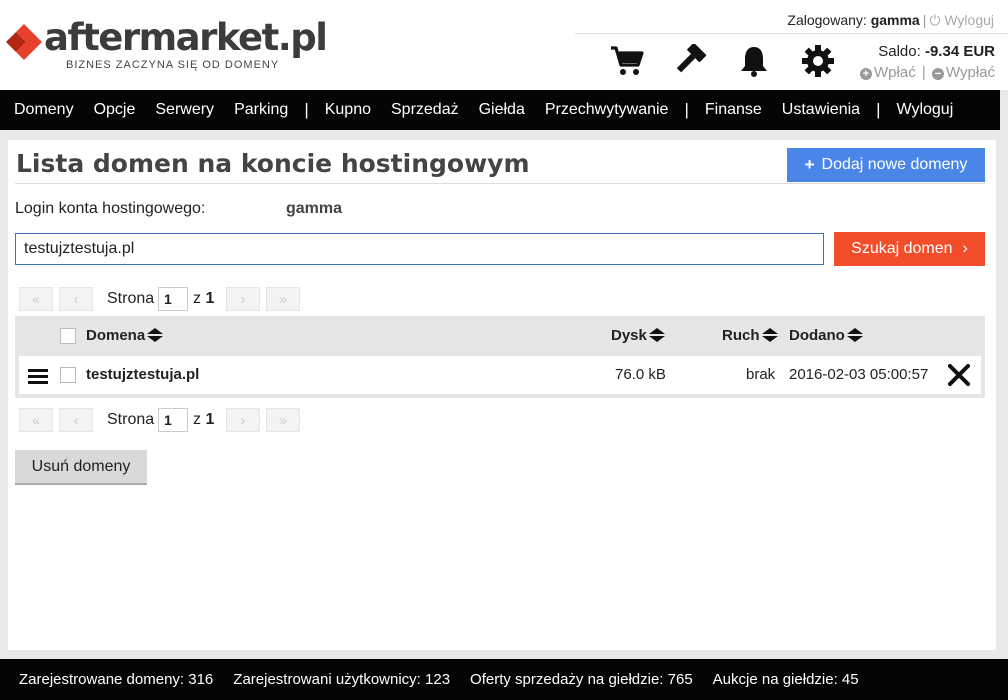  Describe the element at coordinates (273, 163) in the screenshot. I see `page-title: Lista domen na koncie hostingowym` at that location.